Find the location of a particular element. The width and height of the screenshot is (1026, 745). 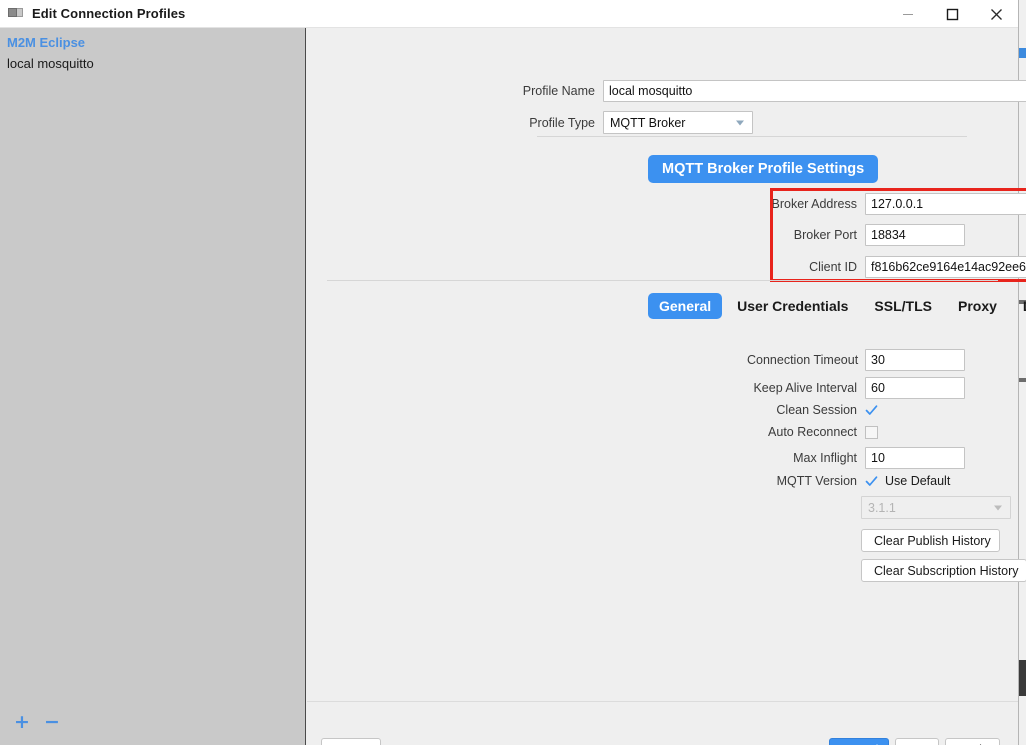

remove-profile-icon: − is located at coordinates (52, 721).